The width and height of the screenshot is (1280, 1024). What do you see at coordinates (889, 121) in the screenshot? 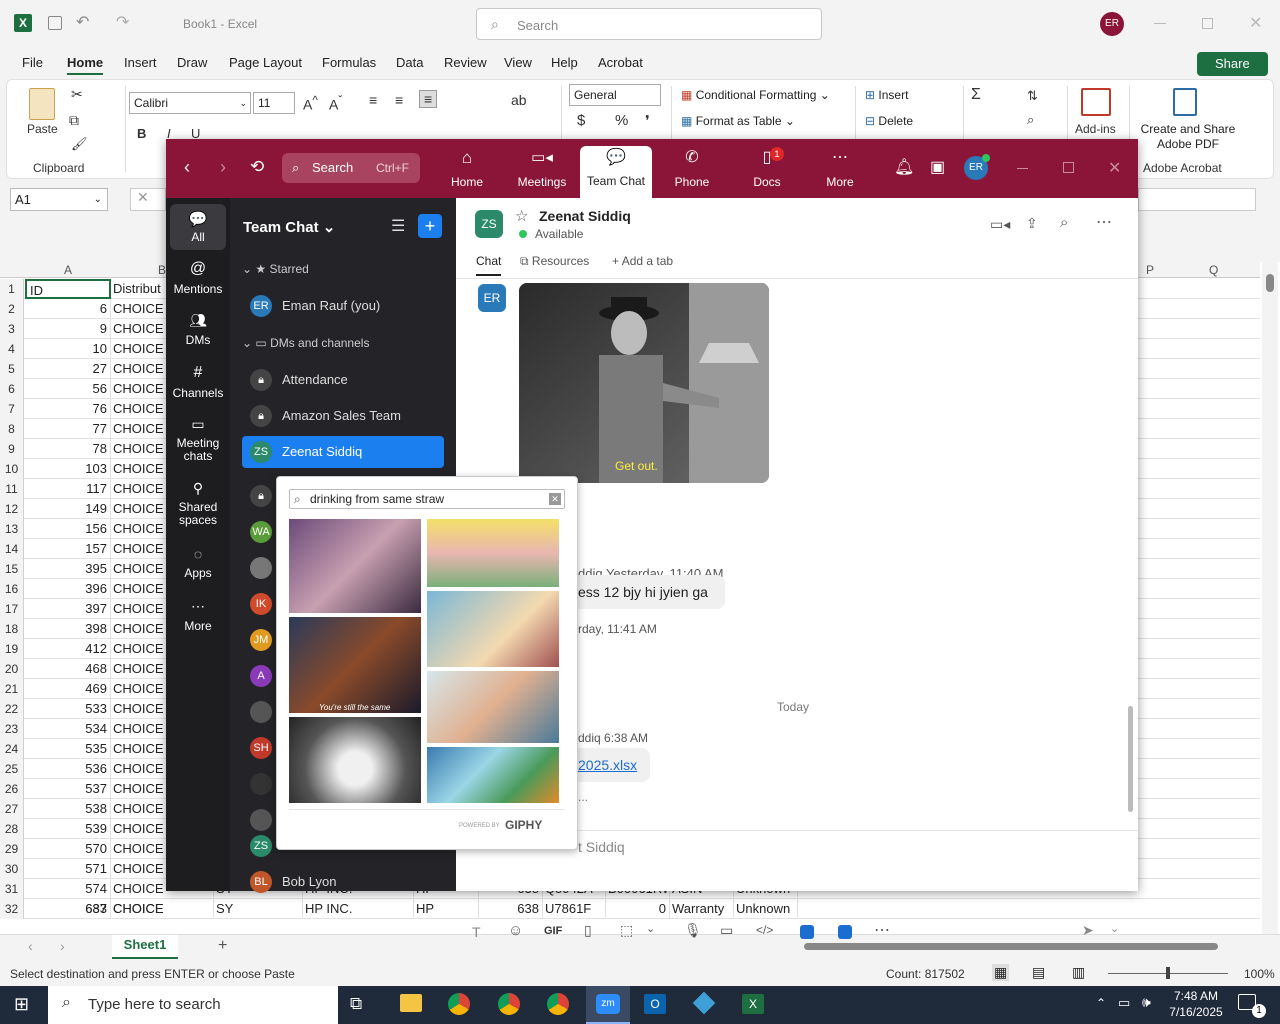
I see `delete-cells-button: ⊟ Delete` at bounding box center [889, 121].